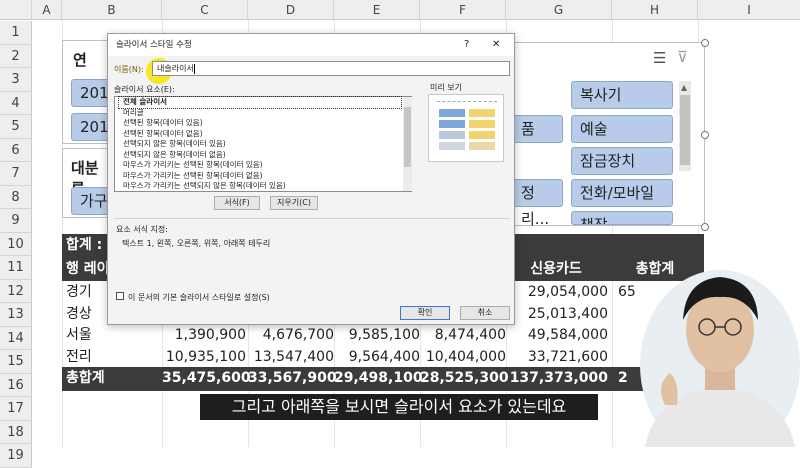 The height and width of the screenshot is (468, 800). I want to click on table-cell: 28,525,300, so click(464, 378).